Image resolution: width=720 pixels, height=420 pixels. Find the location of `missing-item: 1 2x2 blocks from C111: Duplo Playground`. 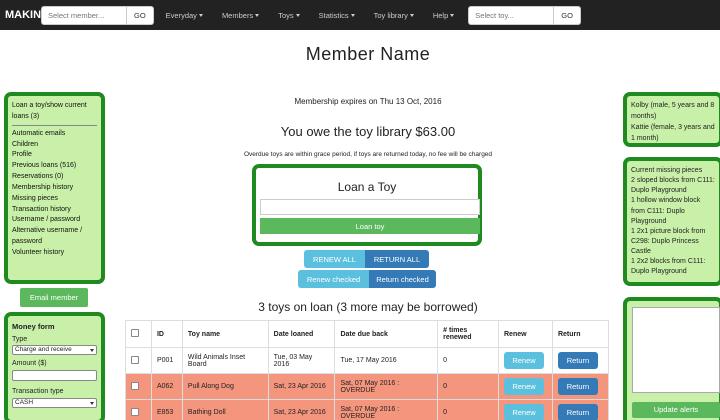

missing-item: 1 2x2 blocks from C111: Duplo Playground is located at coordinates (668, 267).